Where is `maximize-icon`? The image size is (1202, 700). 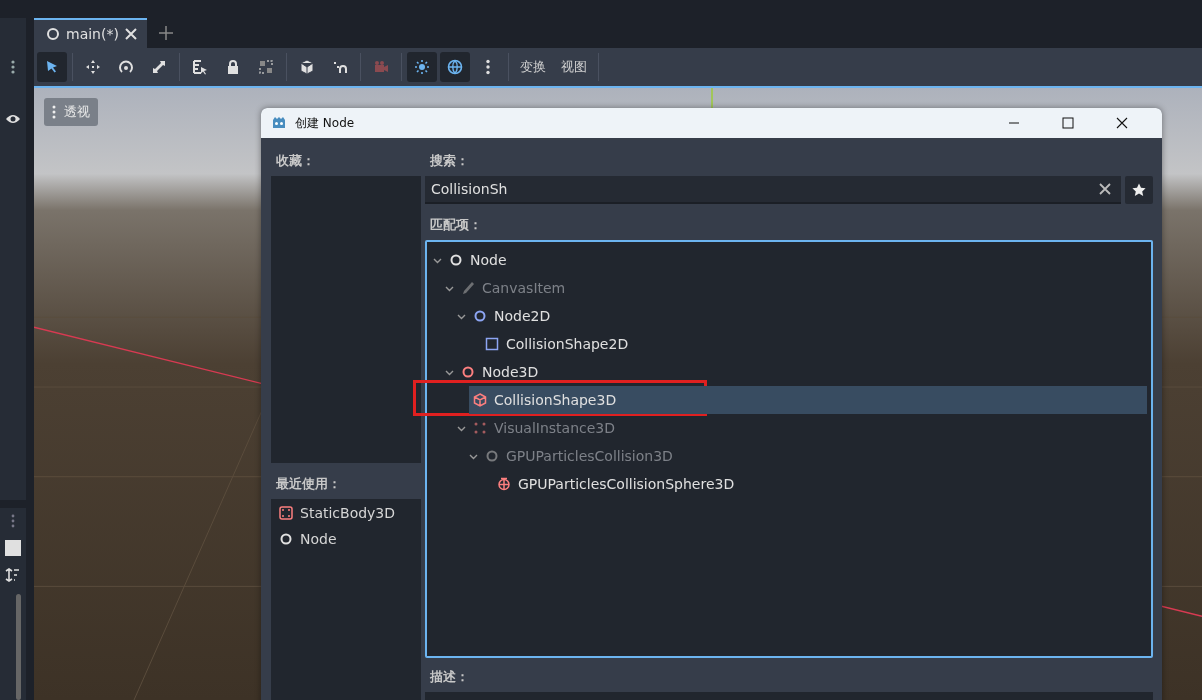
maximize-icon is located at coordinates (1068, 123).